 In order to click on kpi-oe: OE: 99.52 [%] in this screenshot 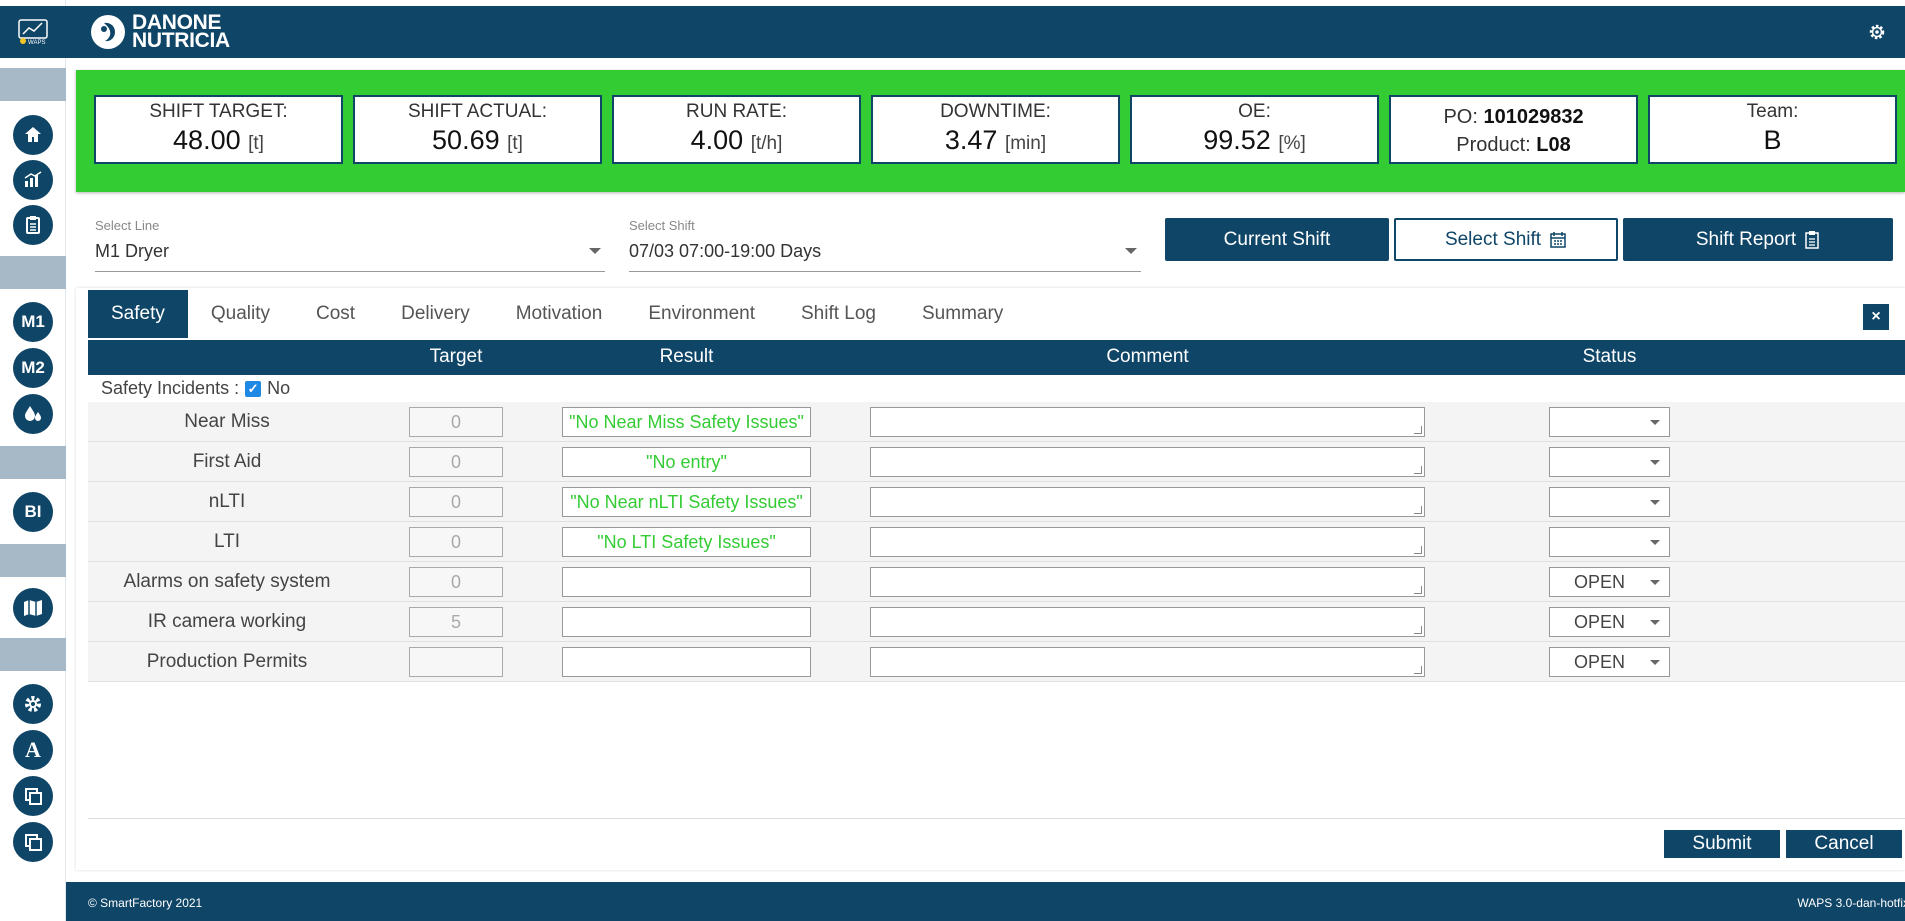, I will do `click(1254, 129)`.